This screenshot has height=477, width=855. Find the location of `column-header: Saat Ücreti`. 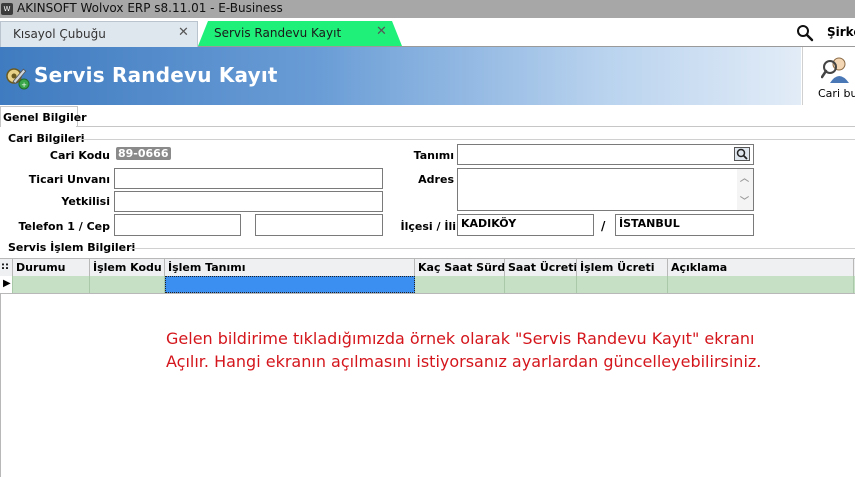

column-header: Saat Ücreti is located at coordinates (541, 267).